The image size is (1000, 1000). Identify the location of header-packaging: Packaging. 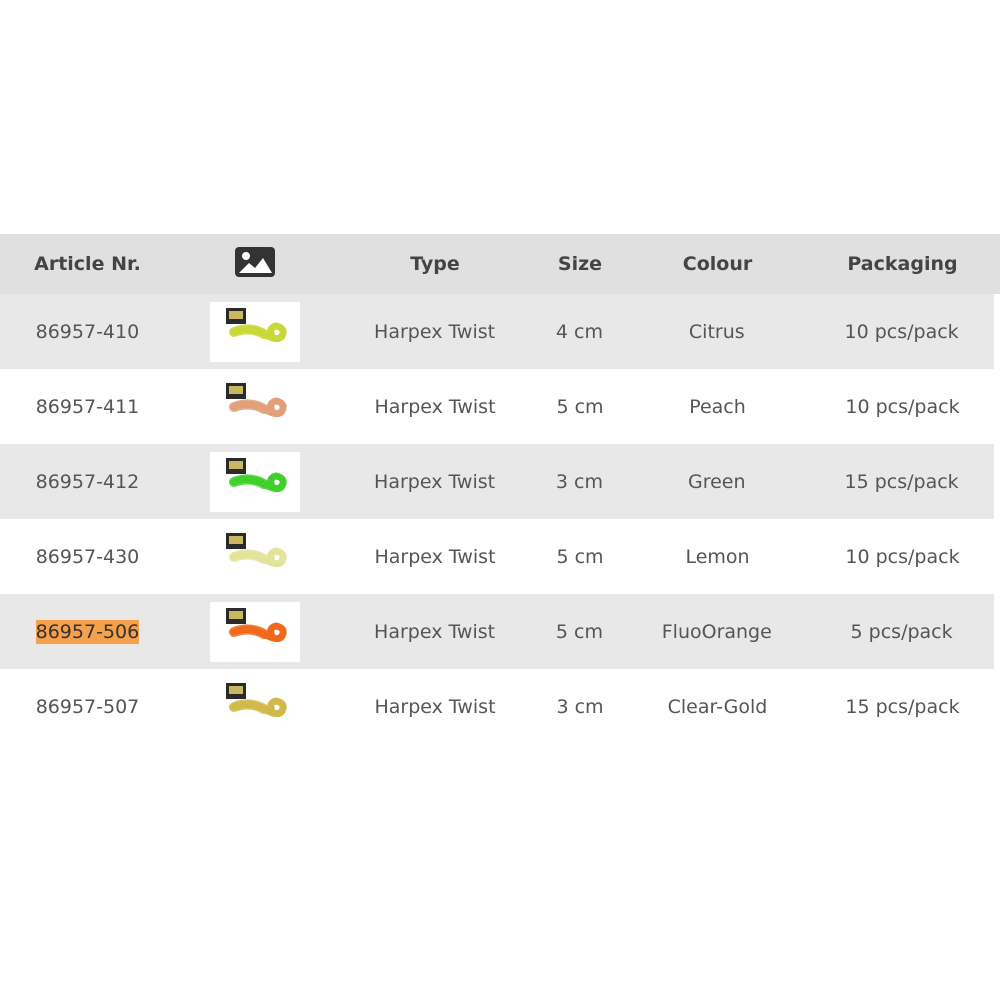
(902, 264).